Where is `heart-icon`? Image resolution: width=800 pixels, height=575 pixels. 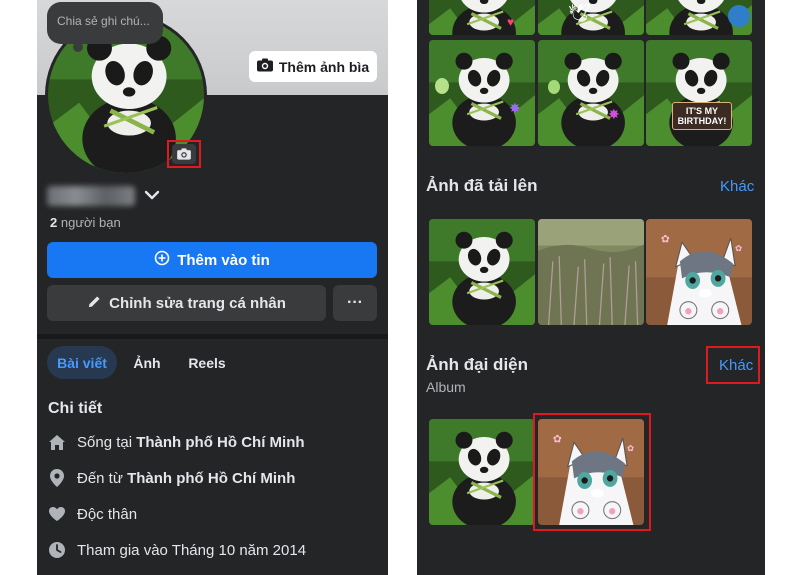
heart-icon is located at coordinates (57, 514).